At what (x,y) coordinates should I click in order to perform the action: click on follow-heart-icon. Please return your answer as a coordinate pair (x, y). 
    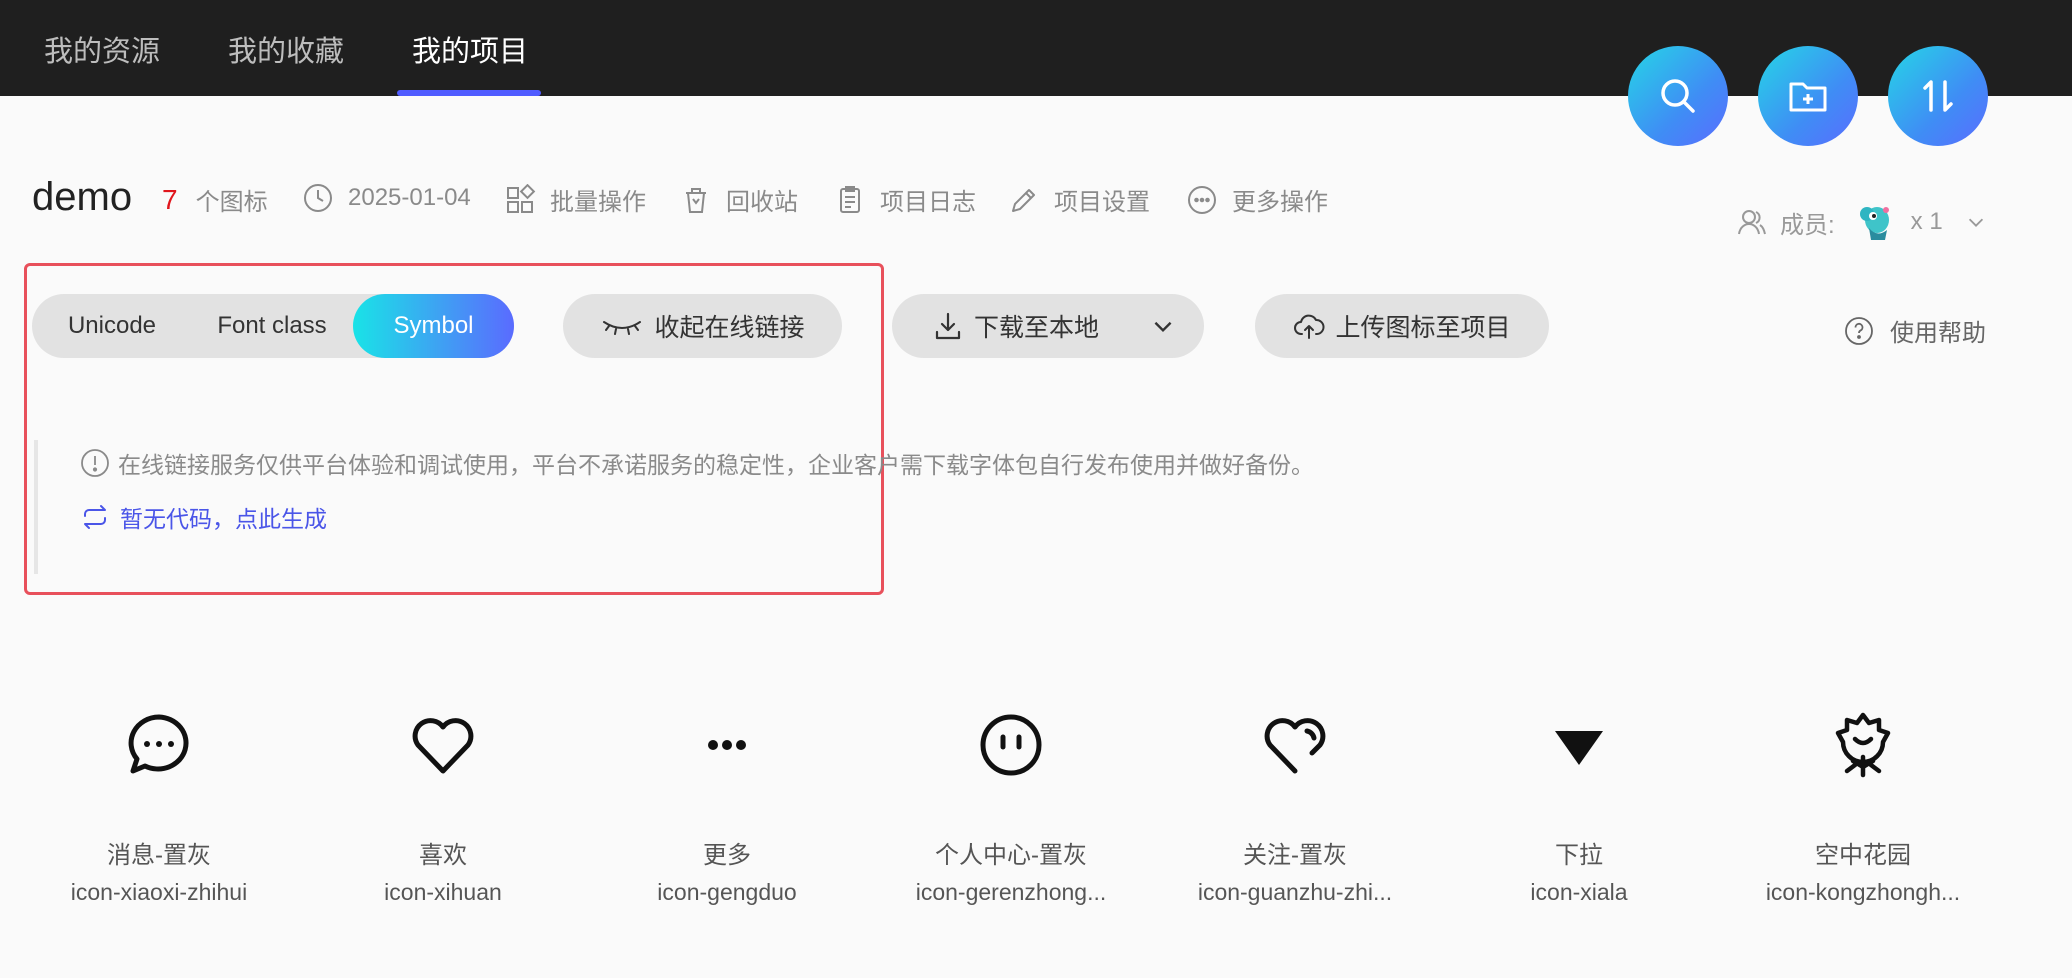
    Looking at the image, I should click on (1295, 746).